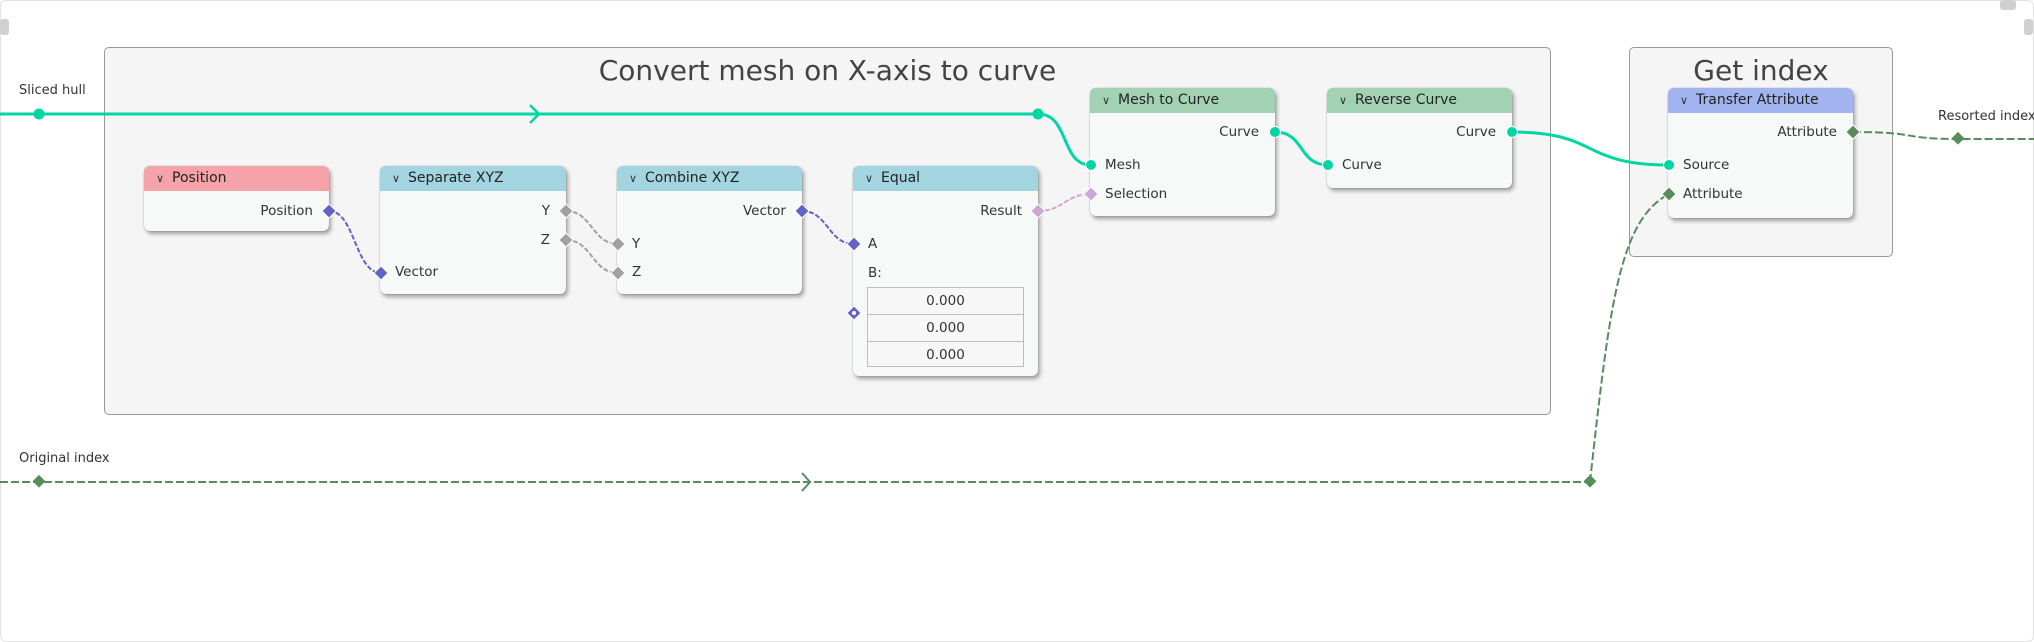 Image resolution: width=2034 pixels, height=642 pixels. What do you see at coordinates (854, 244) in the screenshot?
I see `socket-equal-a-in` at bounding box center [854, 244].